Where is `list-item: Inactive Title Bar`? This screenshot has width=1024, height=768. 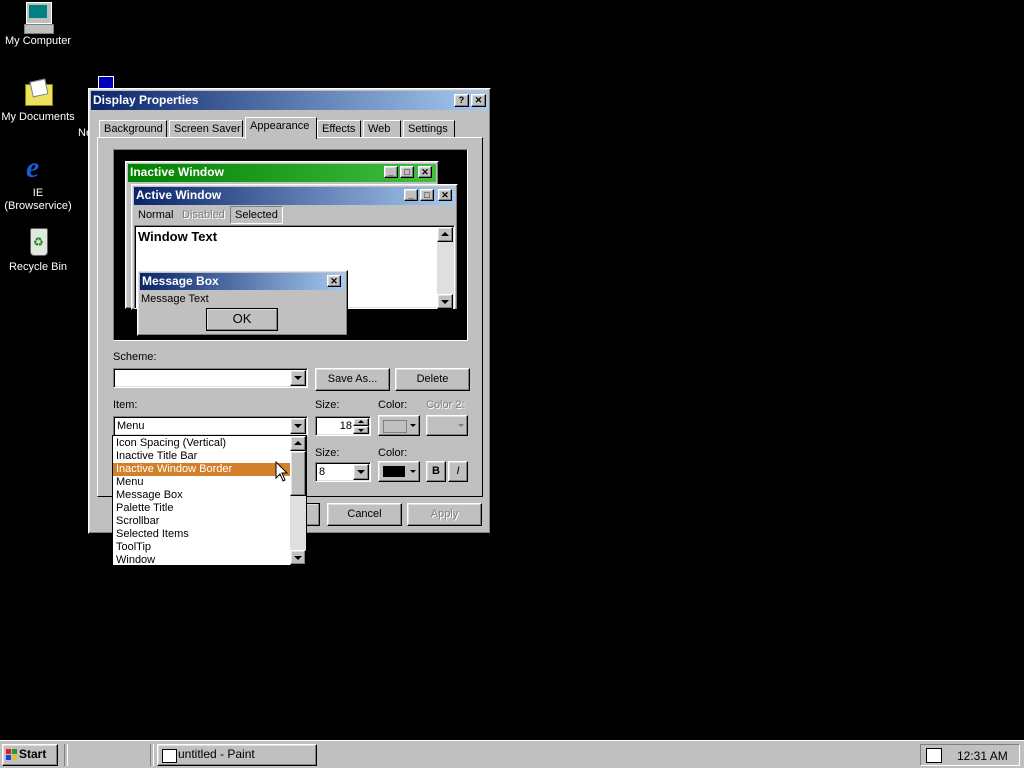
list-item: Inactive Title Bar is located at coordinates (201, 456).